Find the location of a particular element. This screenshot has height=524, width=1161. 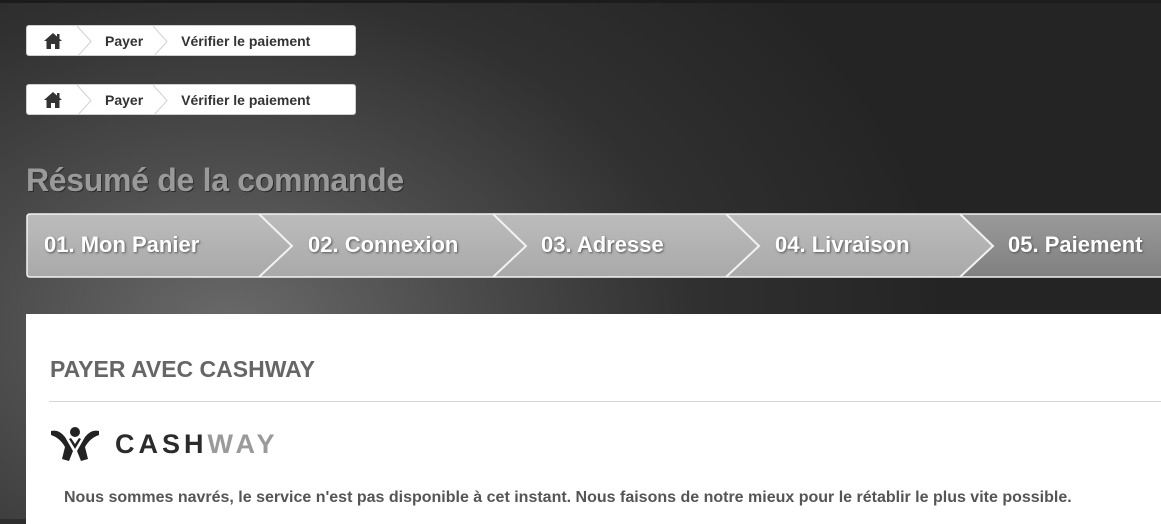

step-mon-panier: 01. Mon Panier is located at coordinates (121, 245).